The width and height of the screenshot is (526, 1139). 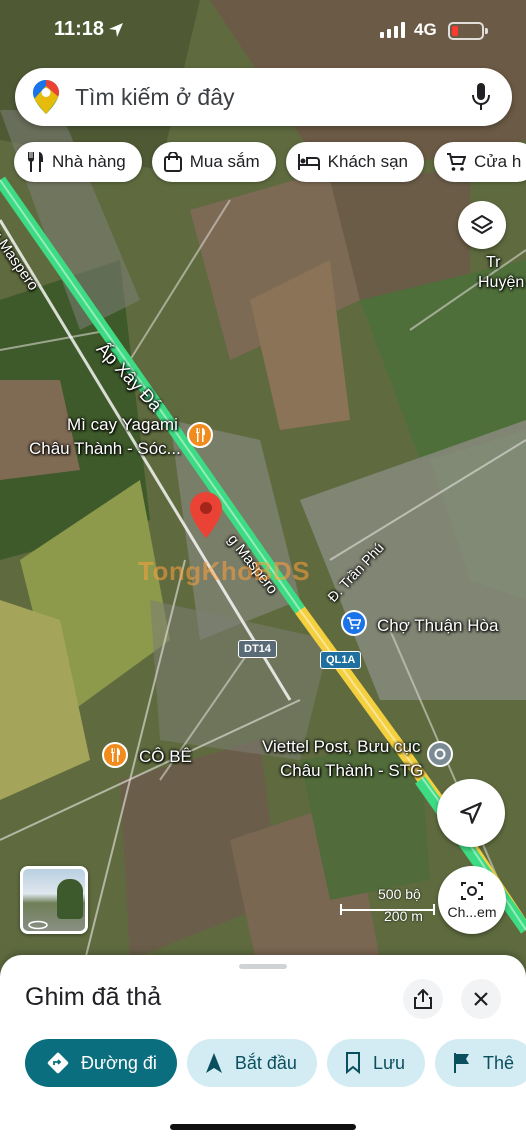 I want to click on network-type: 4G, so click(x=425, y=29).